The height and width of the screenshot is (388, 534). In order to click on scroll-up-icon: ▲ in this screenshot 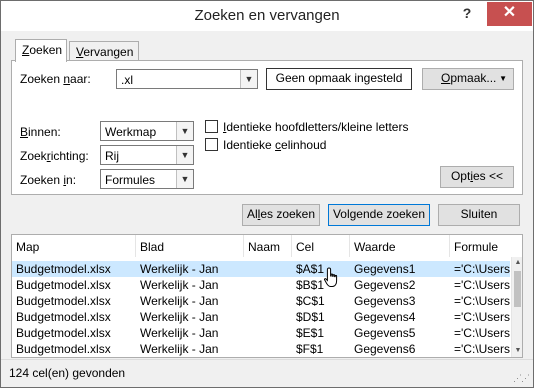, I will do `click(517, 263)`.